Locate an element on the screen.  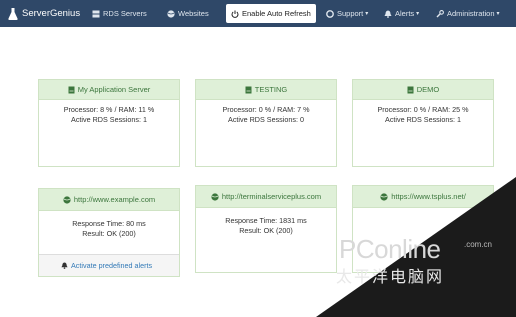
brand-name: ServerGenius is located at coordinates (51, 13).